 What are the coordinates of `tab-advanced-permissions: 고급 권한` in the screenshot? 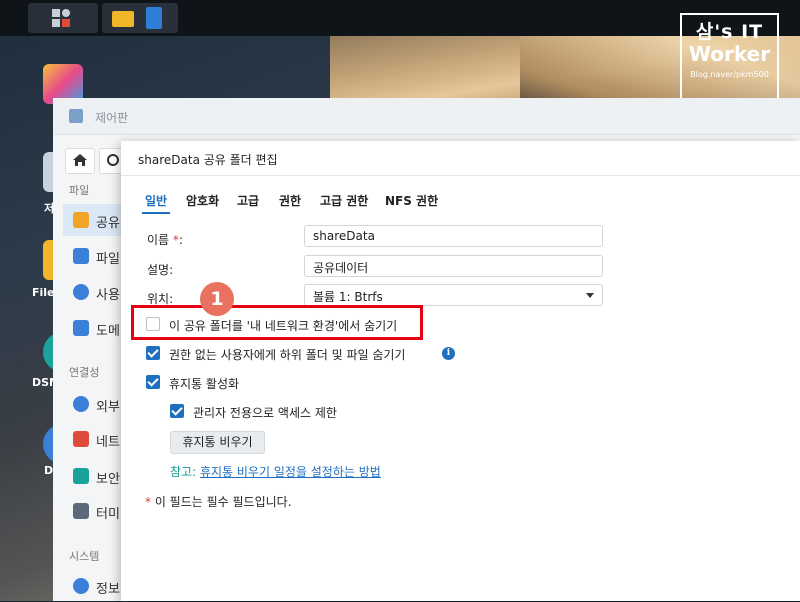 It's located at (344, 200).